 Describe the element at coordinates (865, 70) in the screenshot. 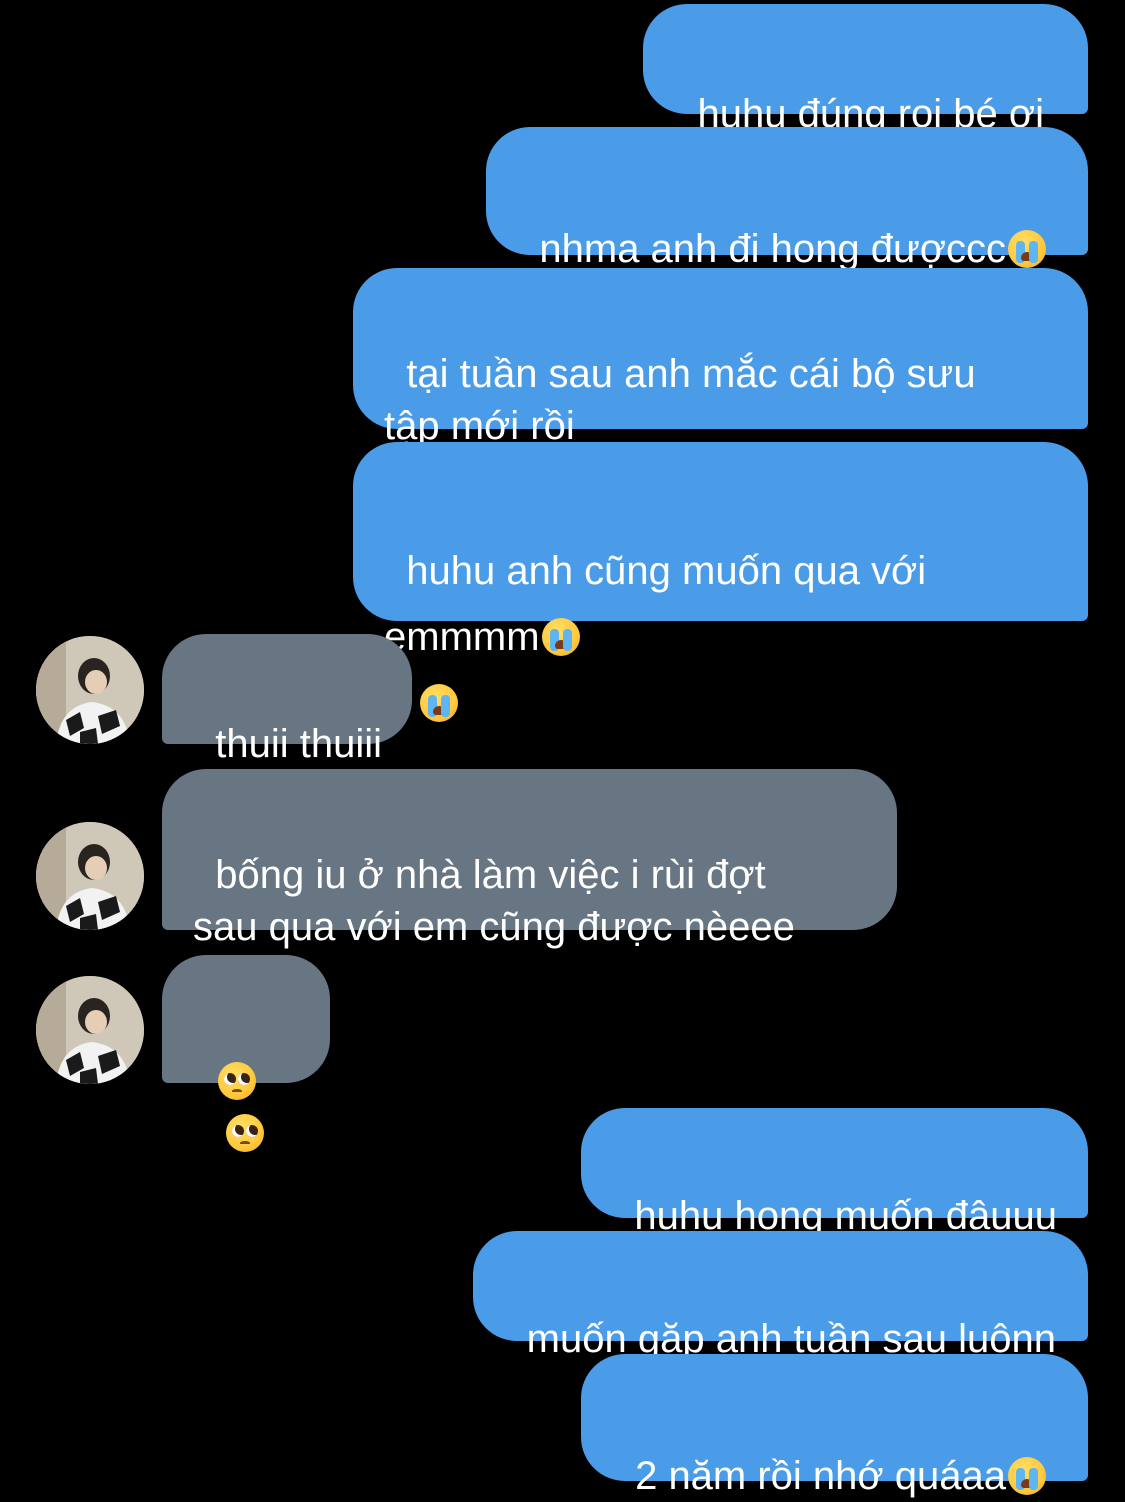

I see `message-bubble-outgoing: huhu đúng roi bé ơi` at that location.